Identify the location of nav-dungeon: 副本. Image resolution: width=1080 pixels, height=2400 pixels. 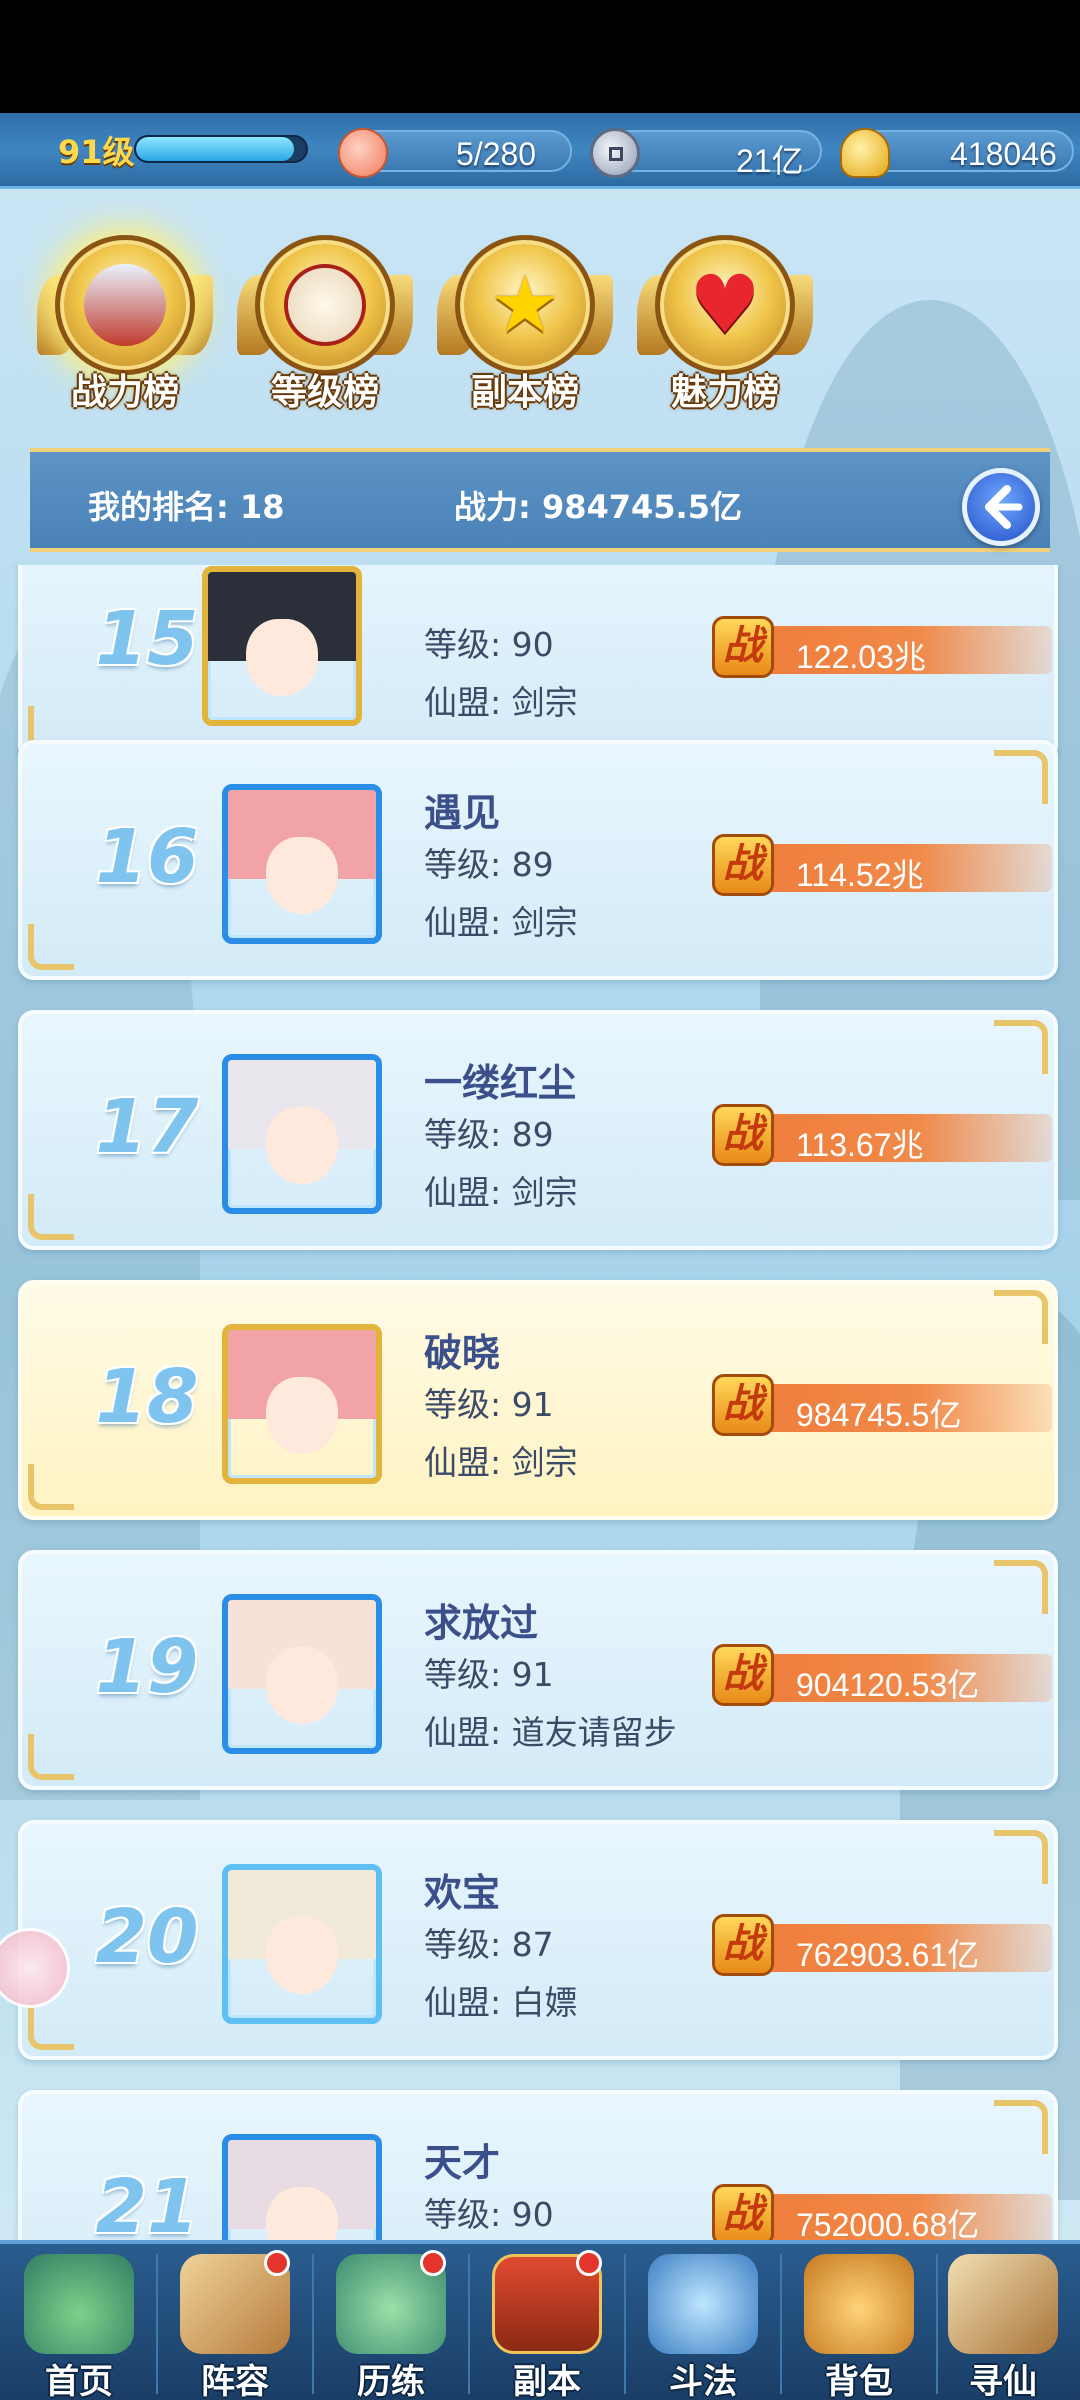
(547, 2322).